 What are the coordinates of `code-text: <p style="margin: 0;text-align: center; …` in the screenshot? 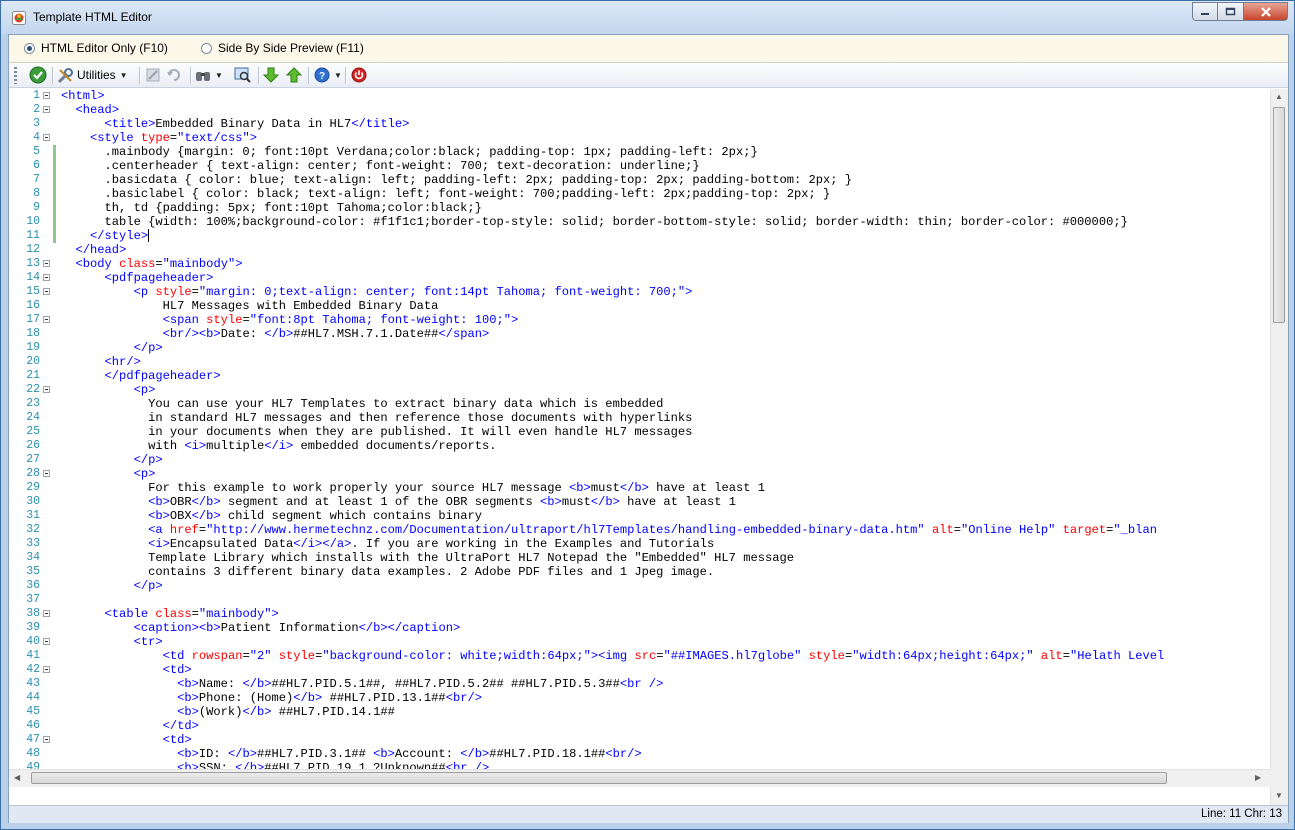 It's located at (413, 292).